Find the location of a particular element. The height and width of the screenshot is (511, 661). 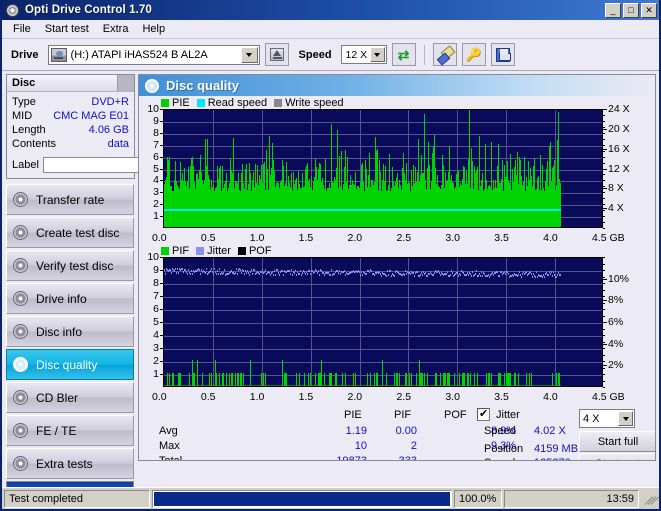

sidebar-item-verify-test-disc: Verify test disc is located at coordinates (70, 265).